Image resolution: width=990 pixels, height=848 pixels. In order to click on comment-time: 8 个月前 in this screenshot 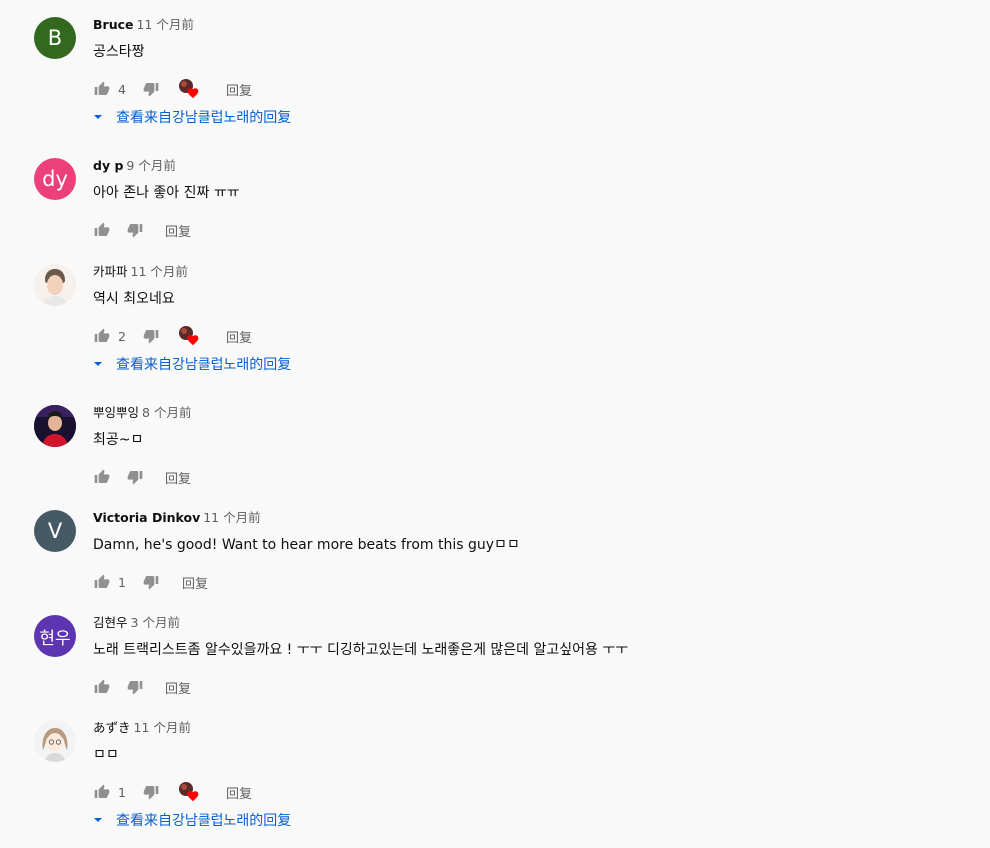, I will do `click(166, 412)`.